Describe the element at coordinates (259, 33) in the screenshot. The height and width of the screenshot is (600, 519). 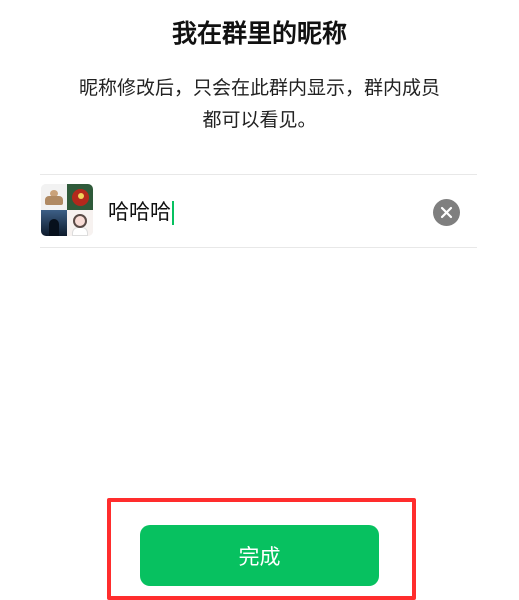
I see `page-title: 我在群里的昵称` at that location.